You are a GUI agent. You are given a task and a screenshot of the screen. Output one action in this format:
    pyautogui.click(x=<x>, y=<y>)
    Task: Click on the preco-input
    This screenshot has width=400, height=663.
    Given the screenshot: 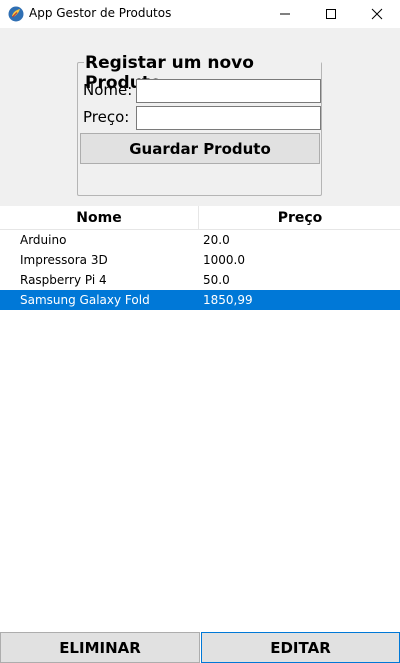 What is the action you would take?
    pyautogui.click(x=228, y=118)
    